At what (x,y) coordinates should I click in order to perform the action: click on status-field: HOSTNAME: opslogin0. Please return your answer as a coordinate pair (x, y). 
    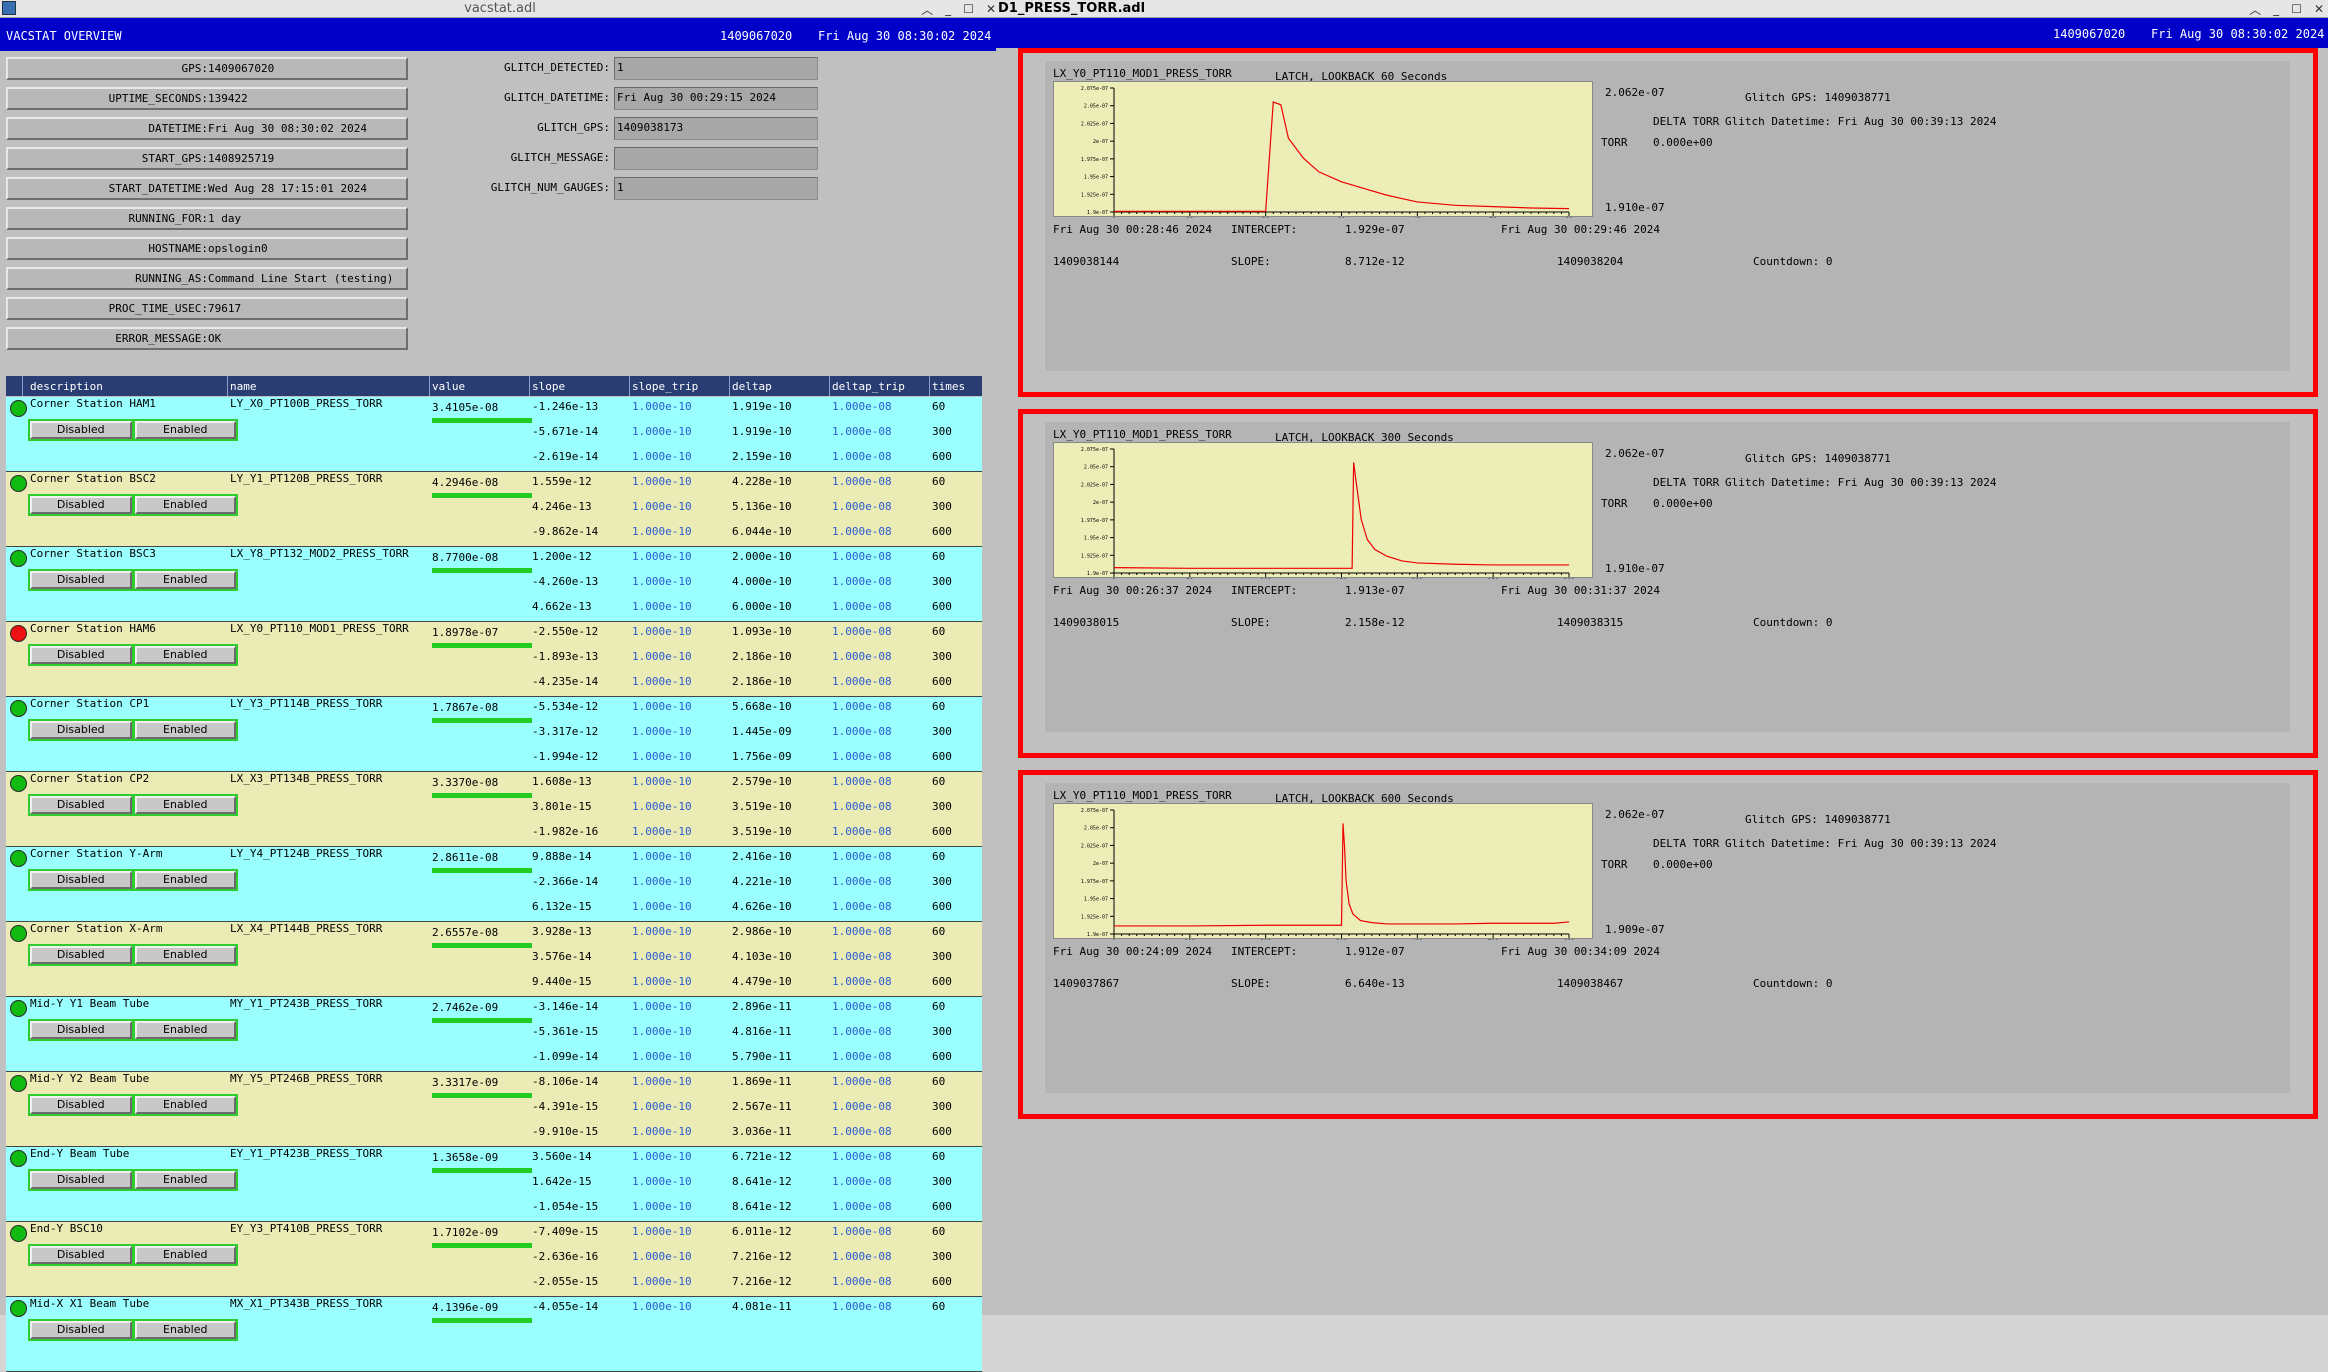
    Looking at the image, I should click on (207, 248).